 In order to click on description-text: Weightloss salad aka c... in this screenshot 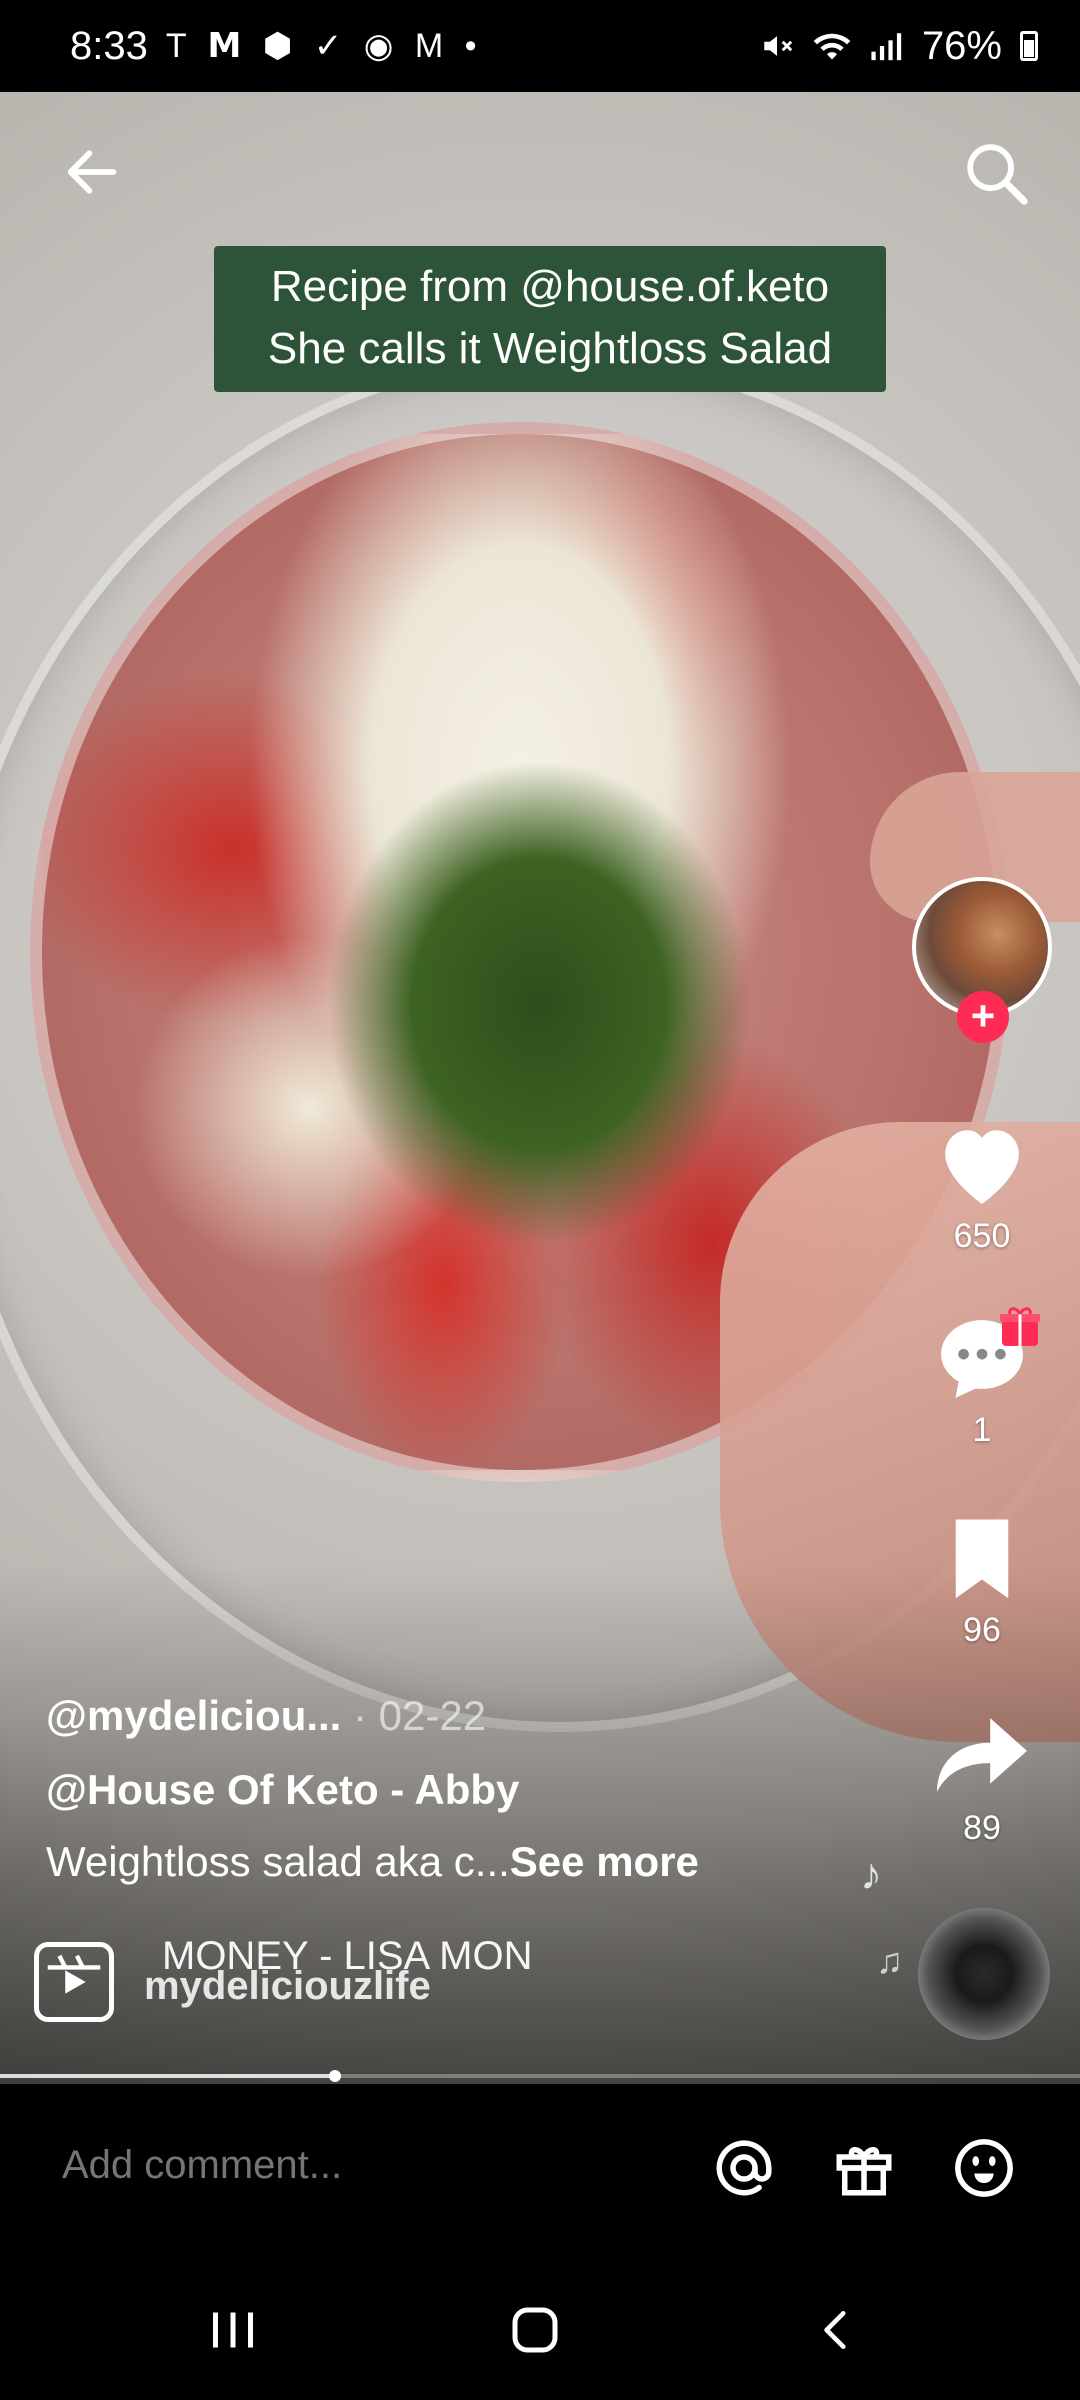, I will do `click(278, 1861)`.